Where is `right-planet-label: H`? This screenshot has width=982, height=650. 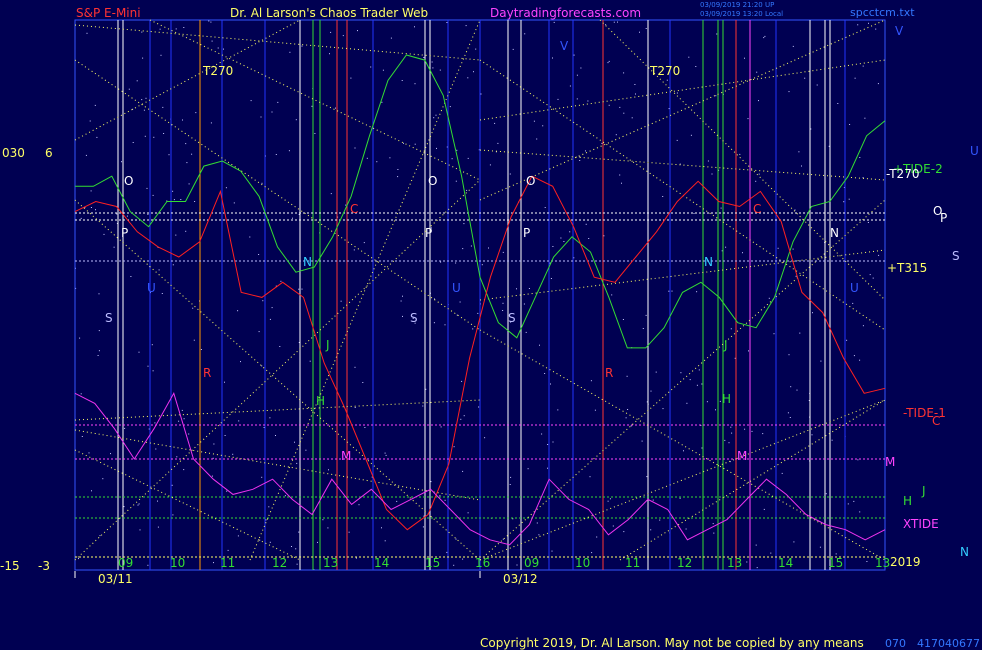 right-planet-label: H is located at coordinates (907, 501).